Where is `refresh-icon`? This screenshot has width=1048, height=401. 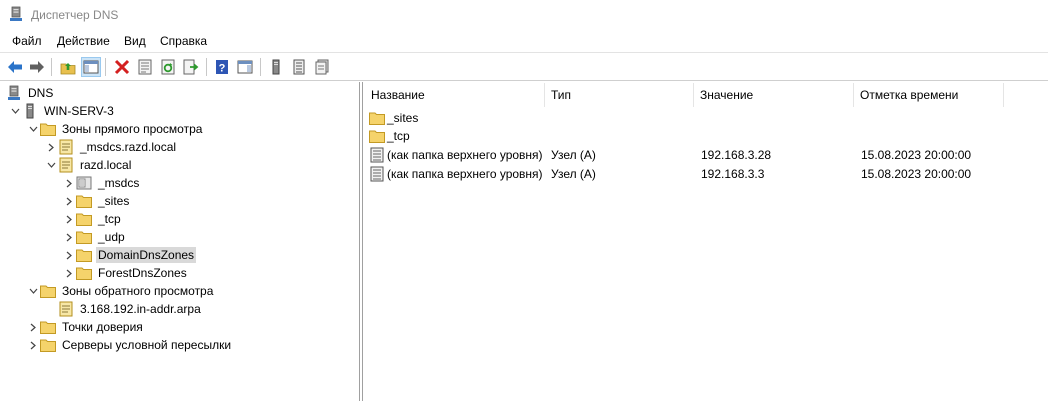
refresh-icon is located at coordinates (168, 67).